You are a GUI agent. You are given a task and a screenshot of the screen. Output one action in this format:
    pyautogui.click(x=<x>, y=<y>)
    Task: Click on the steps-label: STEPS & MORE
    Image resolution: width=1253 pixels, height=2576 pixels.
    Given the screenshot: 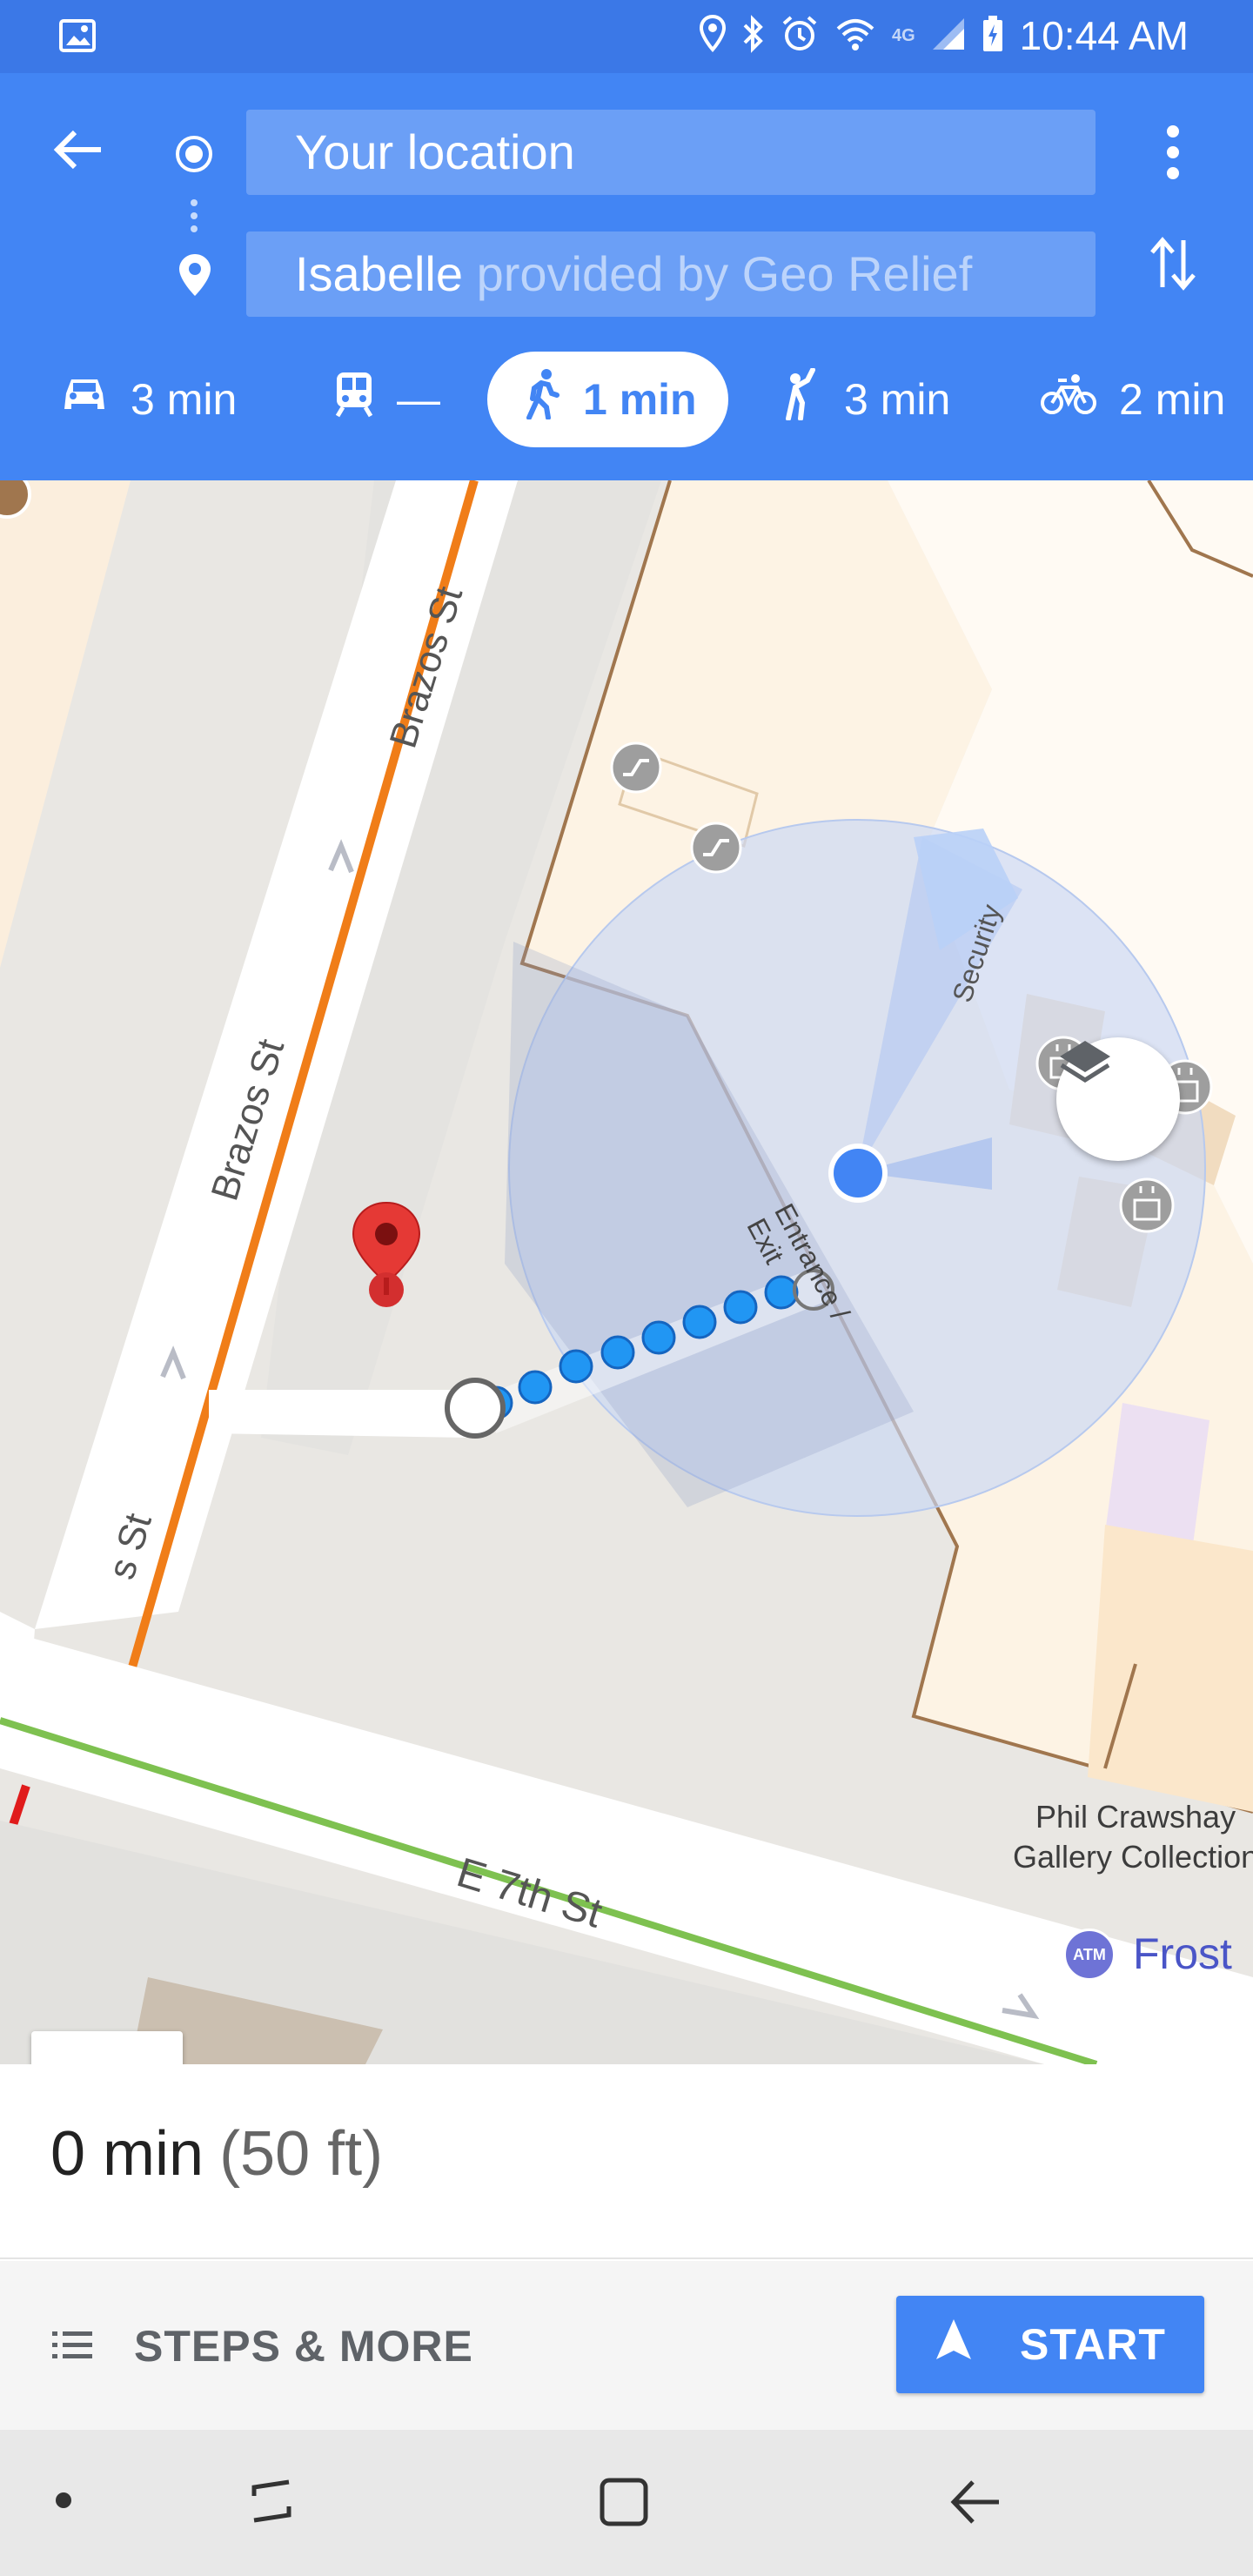 What is the action you would take?
    pyautogui.click(x=303, y=2346)
    